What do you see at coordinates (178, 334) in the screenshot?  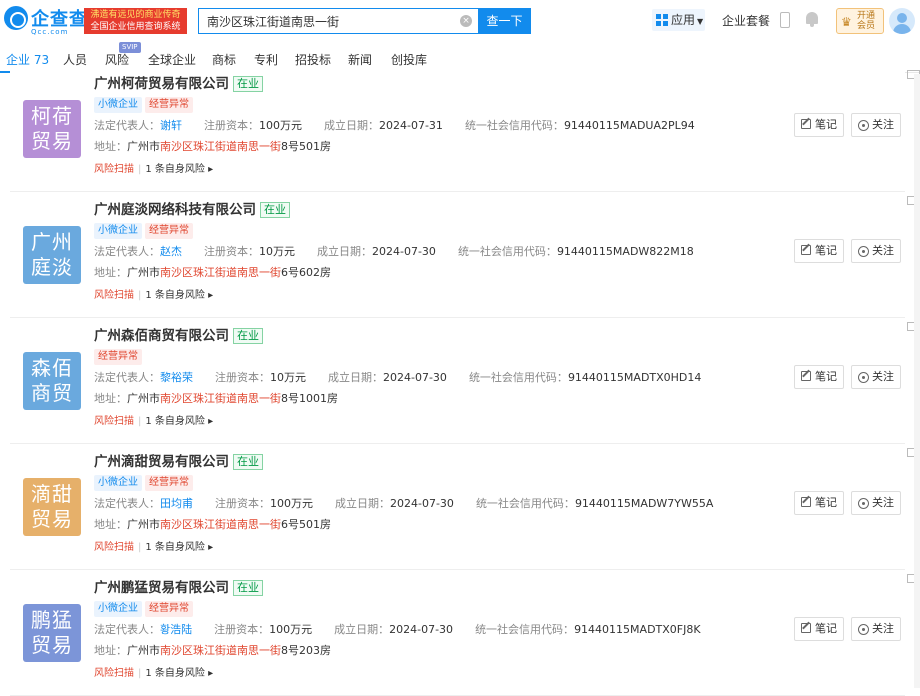 I see `company-name: 广州森佰商贸有限公司 在业` at bounding box center [178, 334].